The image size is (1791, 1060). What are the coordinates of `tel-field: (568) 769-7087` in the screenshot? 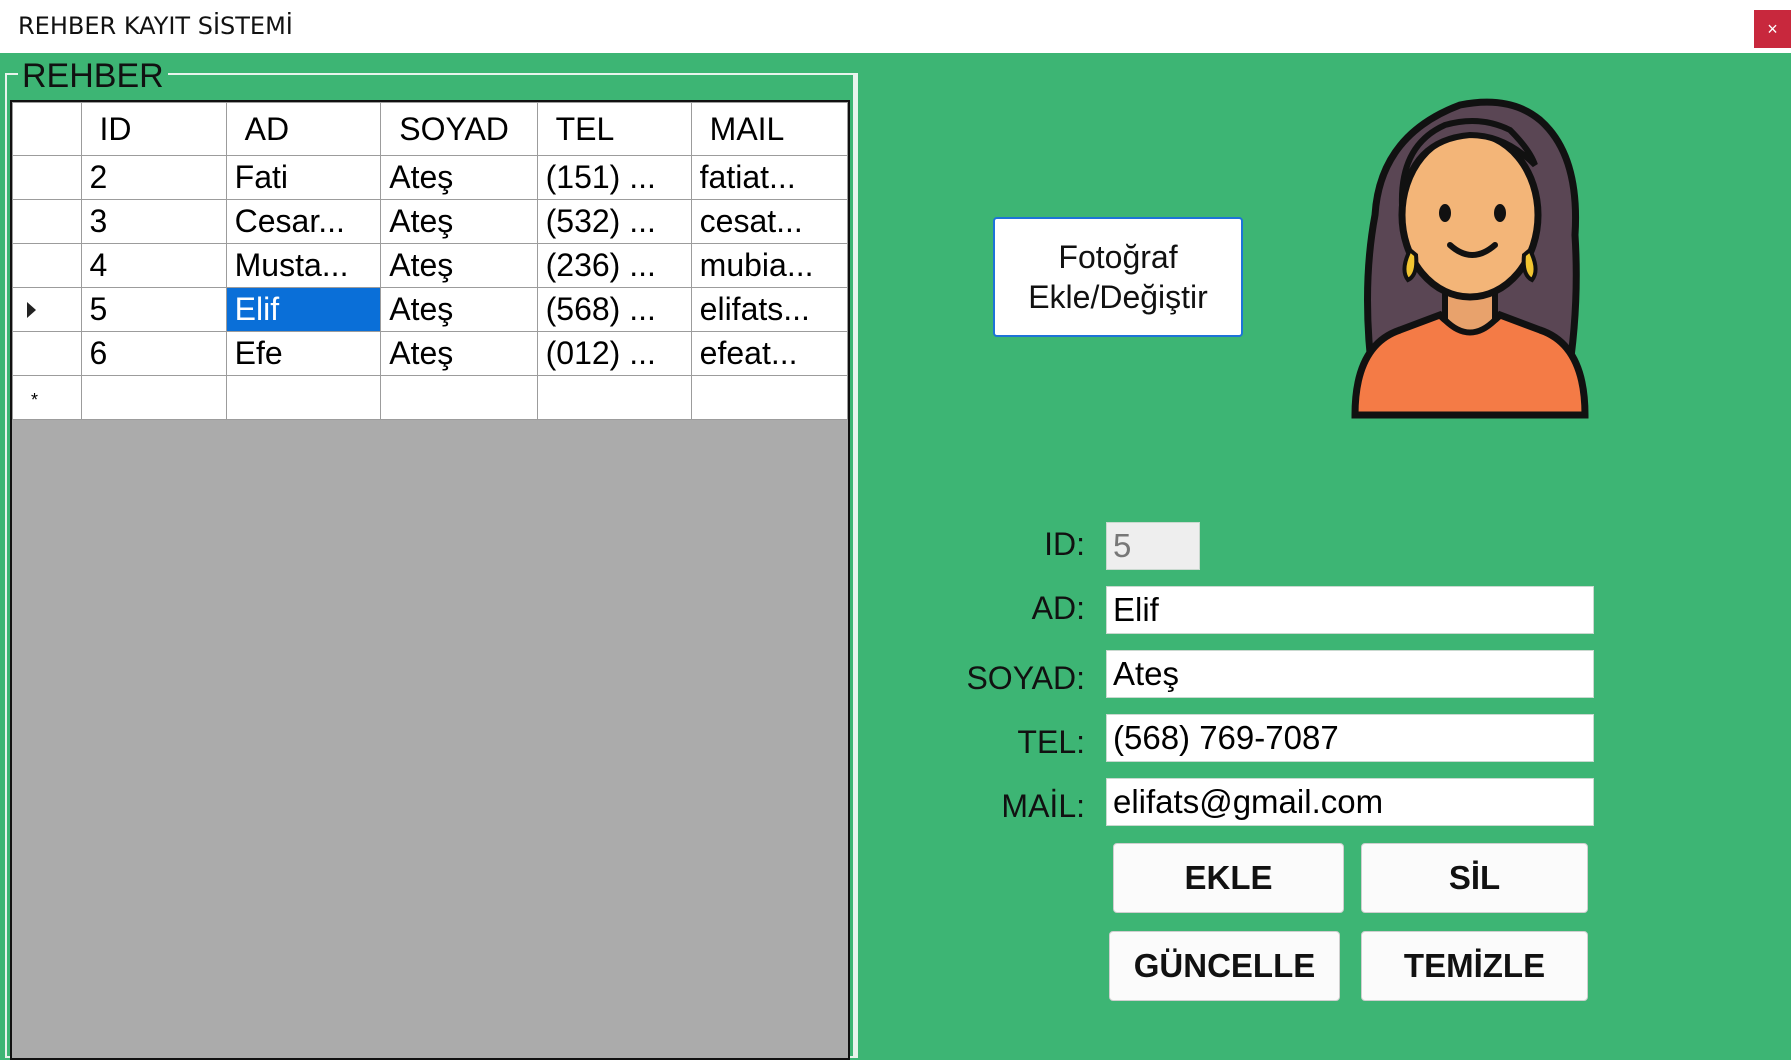 It's located at (1350, 738).